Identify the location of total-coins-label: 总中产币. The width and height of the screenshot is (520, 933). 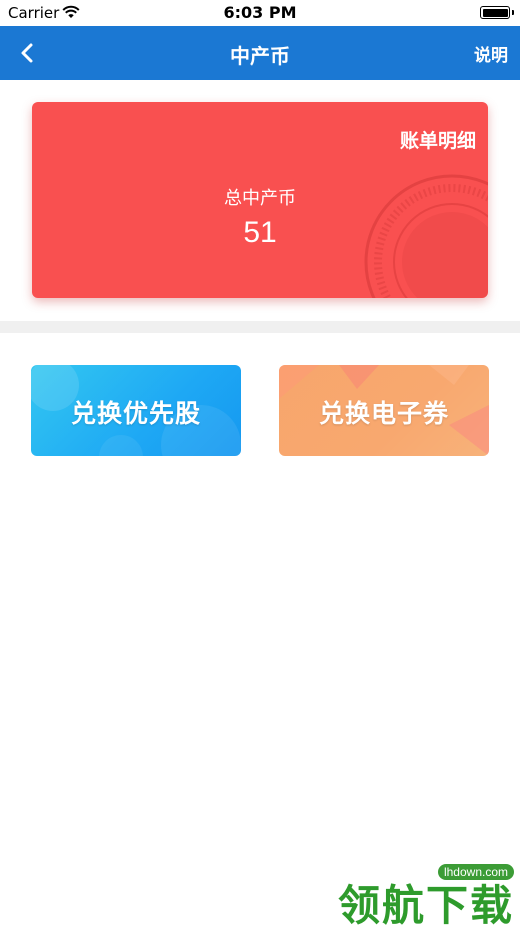
(260, 198).